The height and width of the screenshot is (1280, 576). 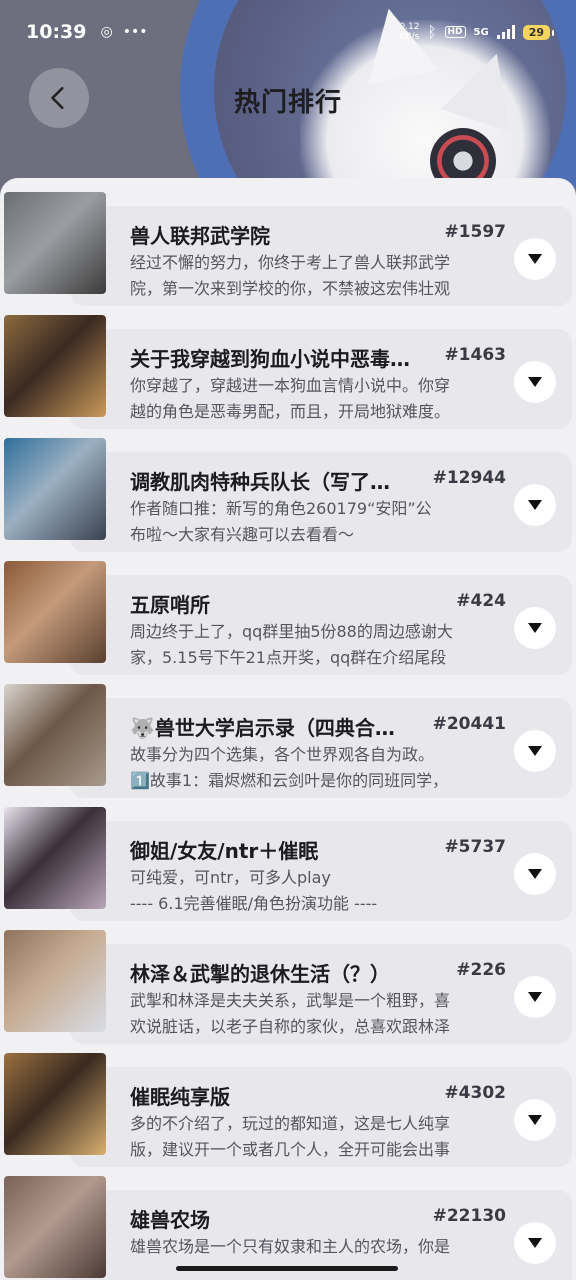 I want to click on description-line: 你穿越了，穿越进一本狗血言情小说中。你穿, so click(x=290, y=385).